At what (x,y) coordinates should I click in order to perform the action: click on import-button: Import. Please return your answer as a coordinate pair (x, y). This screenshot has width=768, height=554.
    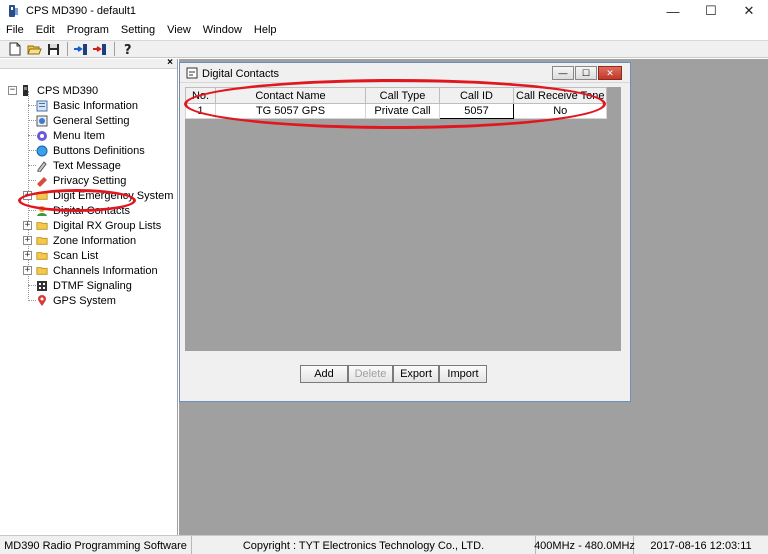
    Looking at the image, I should click on (463, 374).